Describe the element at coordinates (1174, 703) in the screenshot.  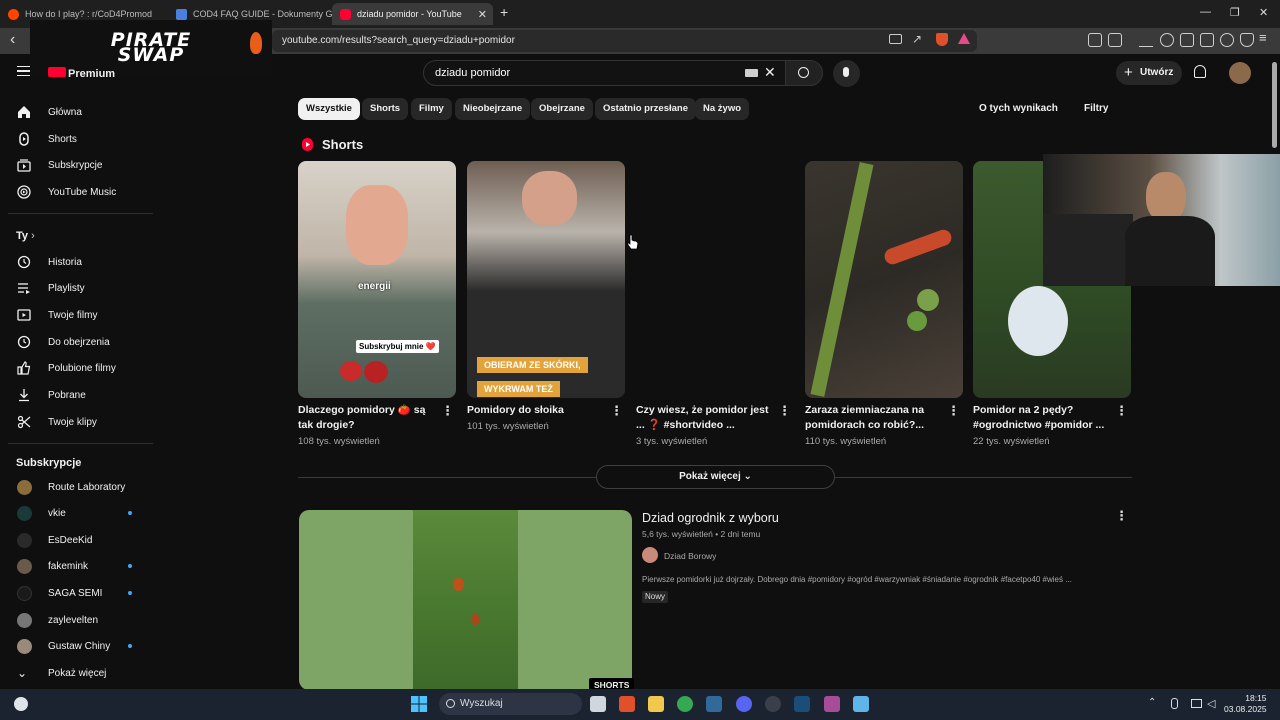
I see `microphone-tray-icon` at that location.